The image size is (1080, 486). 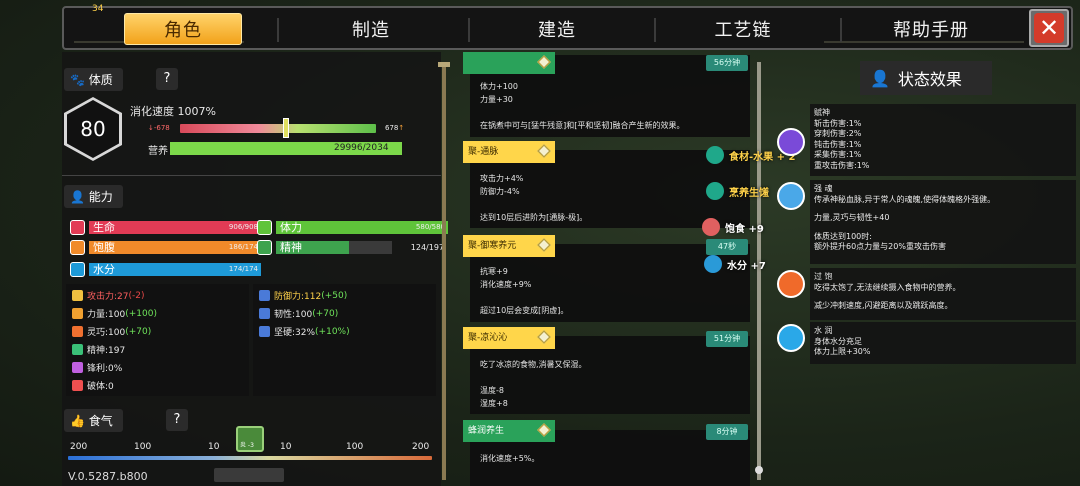 What do you see at coordinates (1049, 28) in the screenshot?
I see `close-button: ✕` at bounding box center [1049, 28].